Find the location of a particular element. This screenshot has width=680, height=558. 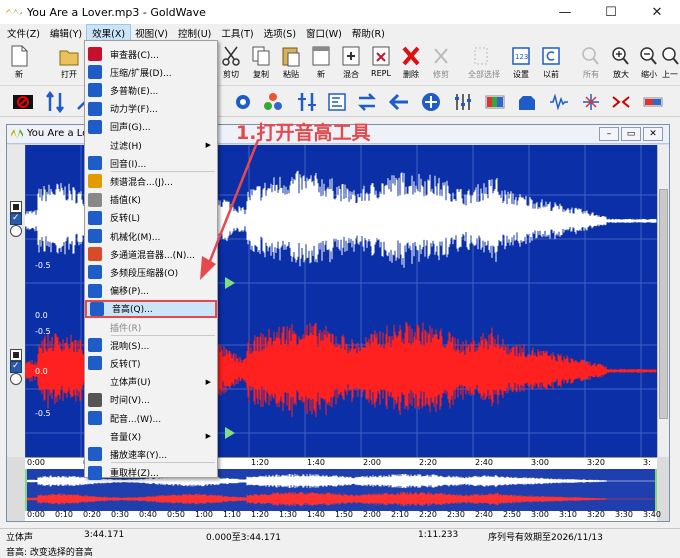

mix-icon is located at coordinates (351, 56).